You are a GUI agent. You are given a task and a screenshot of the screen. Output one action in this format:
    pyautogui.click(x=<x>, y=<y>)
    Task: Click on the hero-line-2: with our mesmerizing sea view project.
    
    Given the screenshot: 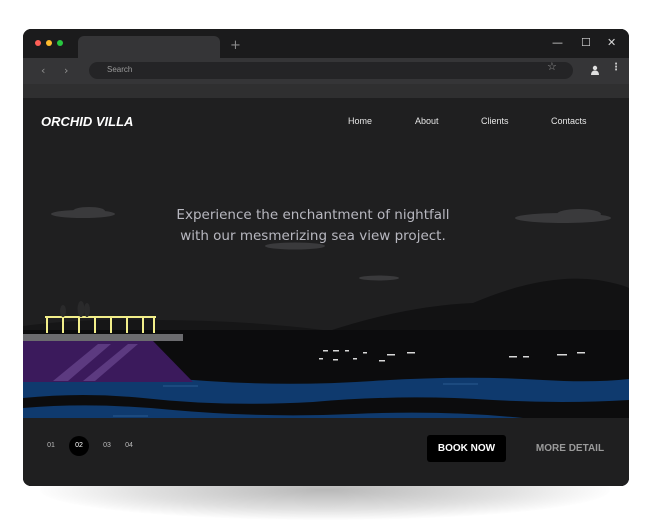 What is the action you would take?
    pyautogui.click(x=313, y=236)
    